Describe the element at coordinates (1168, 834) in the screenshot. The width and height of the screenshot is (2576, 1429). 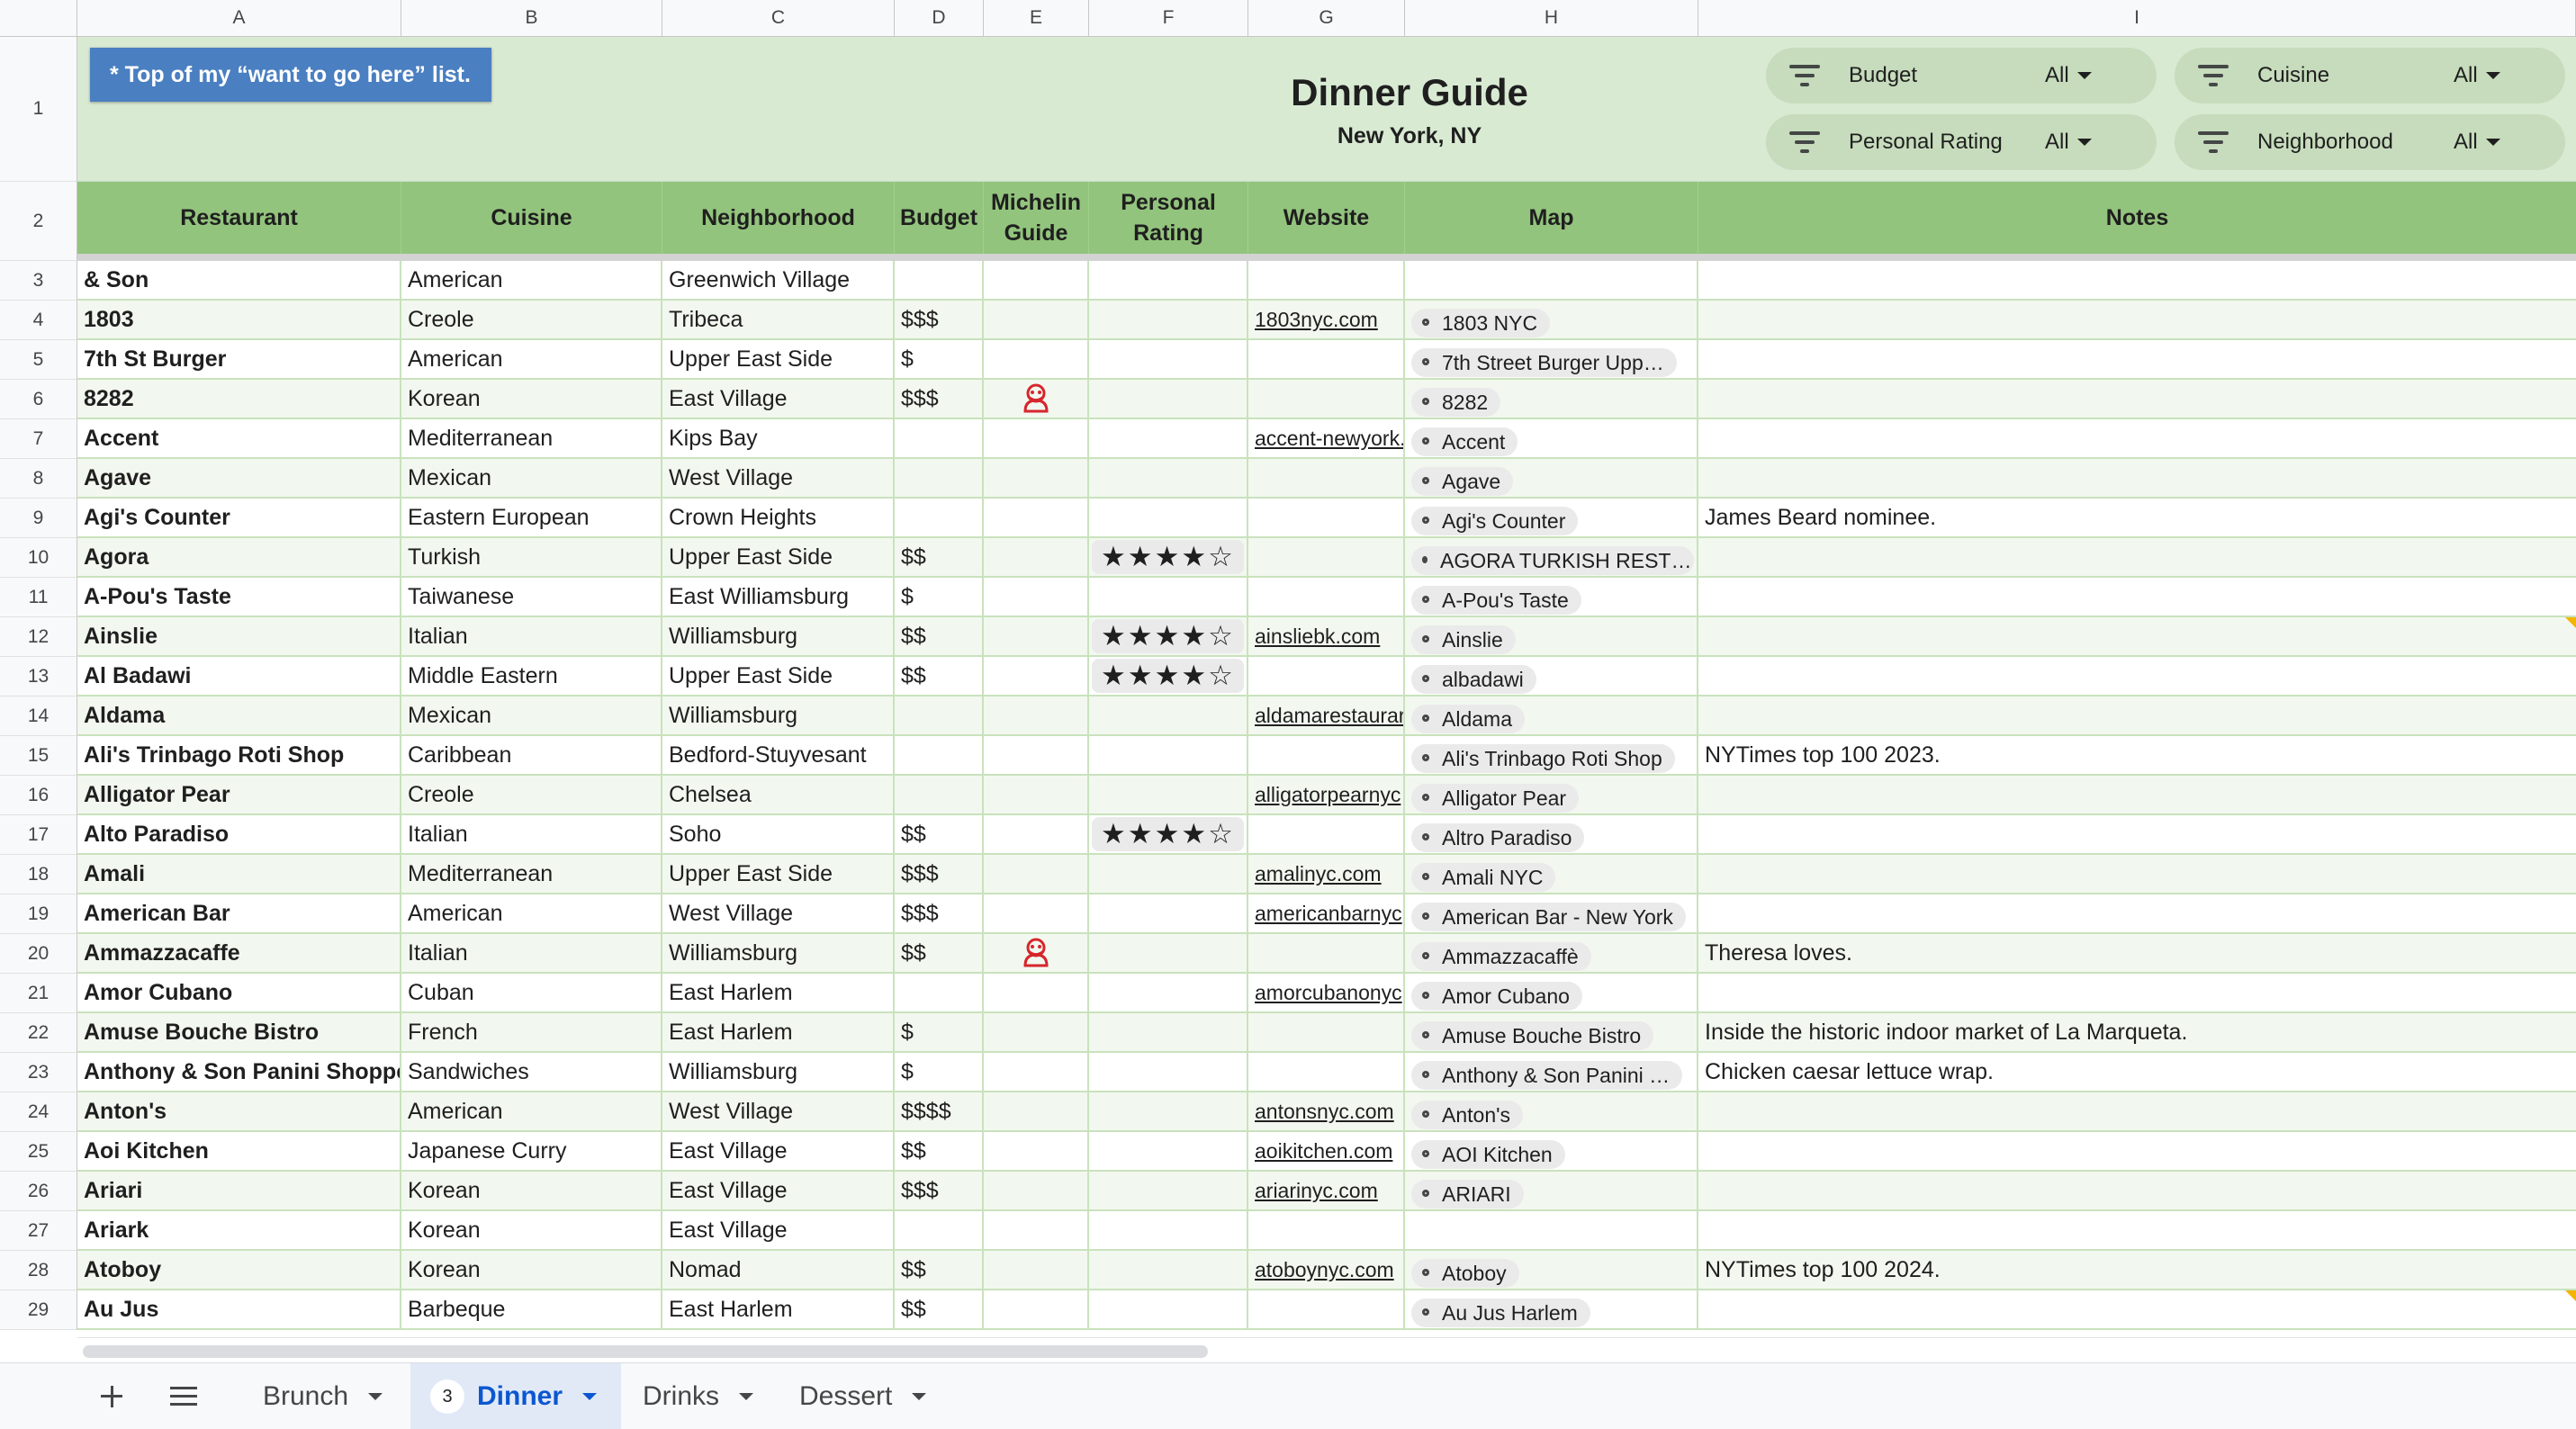
I see `cell-rating: ★★★★☆` at that location.